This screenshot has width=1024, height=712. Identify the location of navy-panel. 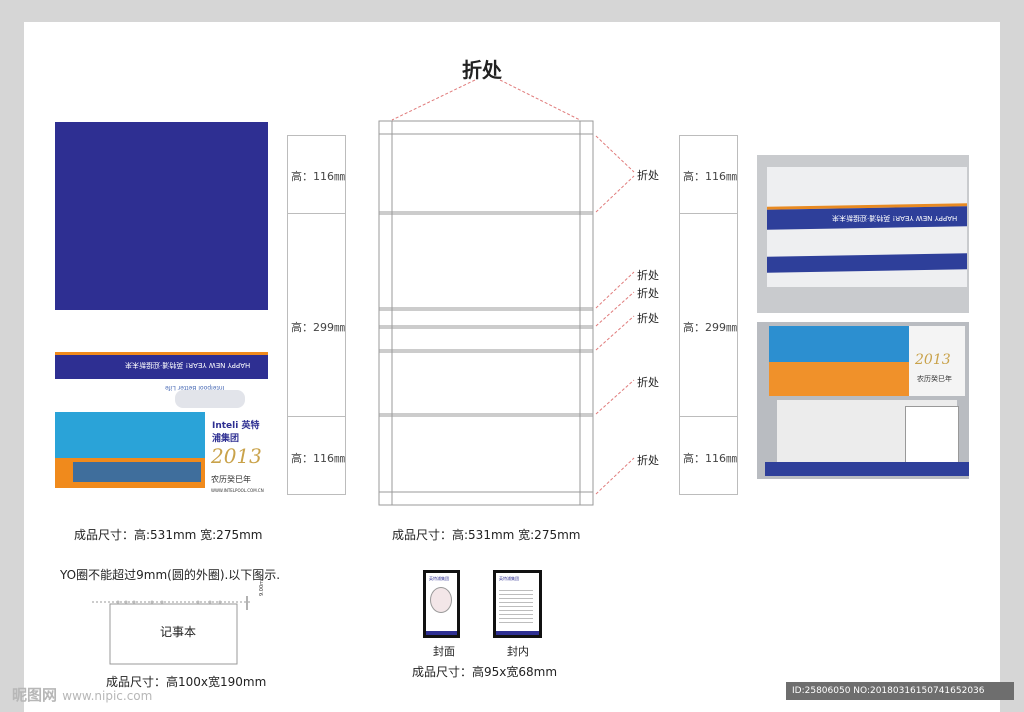
(161, 216).